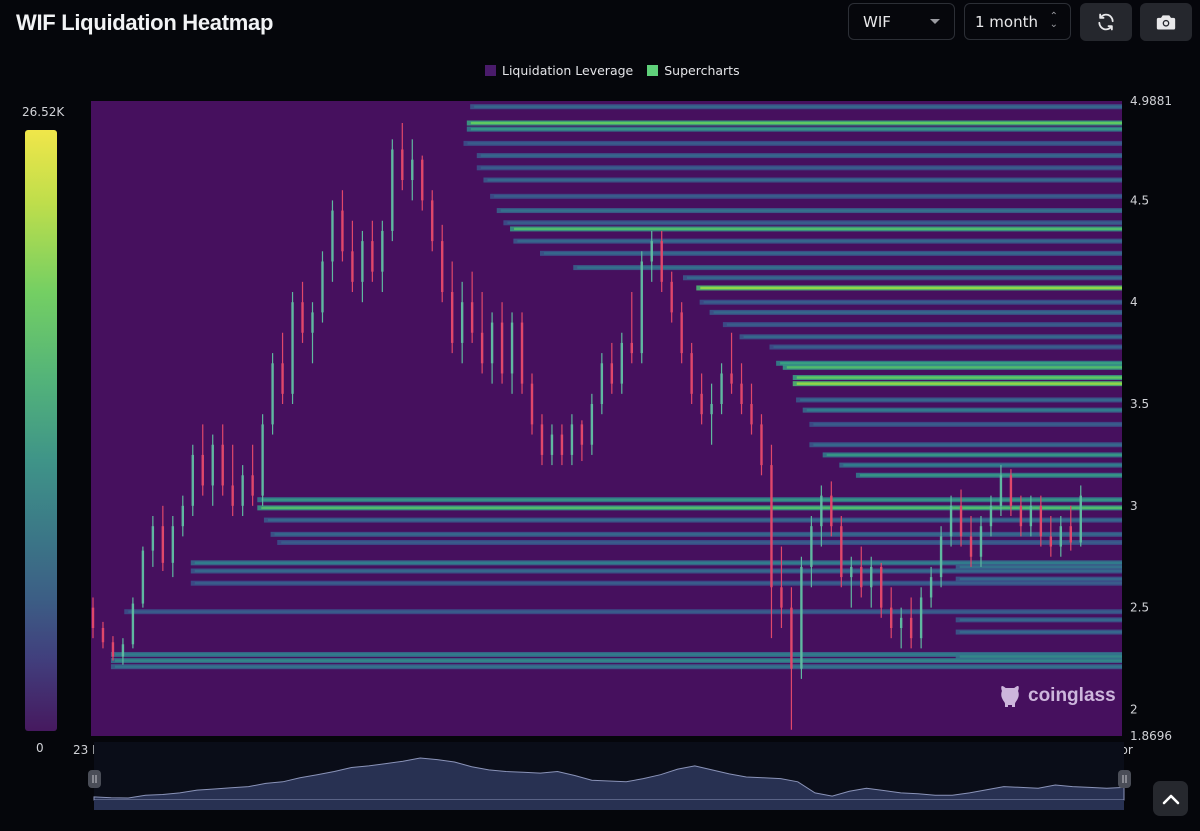  What do you see at coordinates (1134, 709) in the screenshot?
I see `y-tick-label: 2` at bounding box center [1134, 709].